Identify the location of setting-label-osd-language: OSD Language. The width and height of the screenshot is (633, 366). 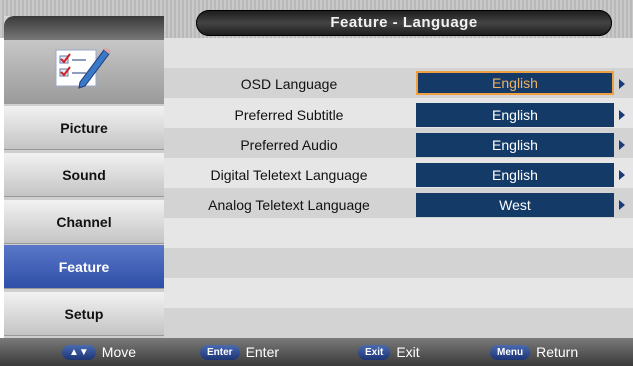
(289, 84).